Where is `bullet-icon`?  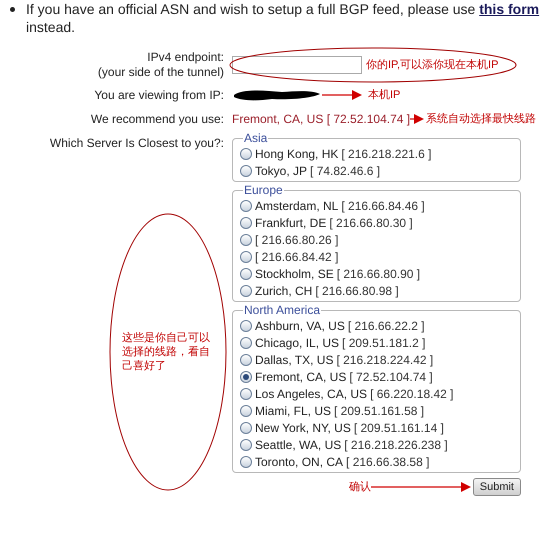
bullet-icon is located at coordinates (12, 9).